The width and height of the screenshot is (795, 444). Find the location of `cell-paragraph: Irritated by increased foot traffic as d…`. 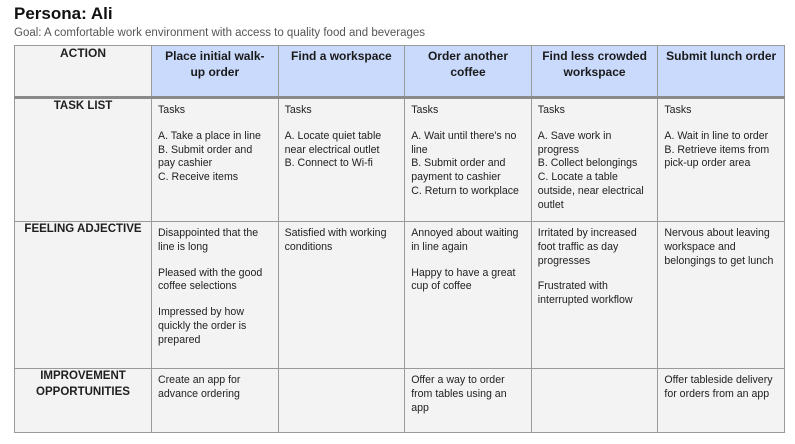

cell-paragraph: Irritated by increased foot traffic as d… is located at coordinates (587, 247).